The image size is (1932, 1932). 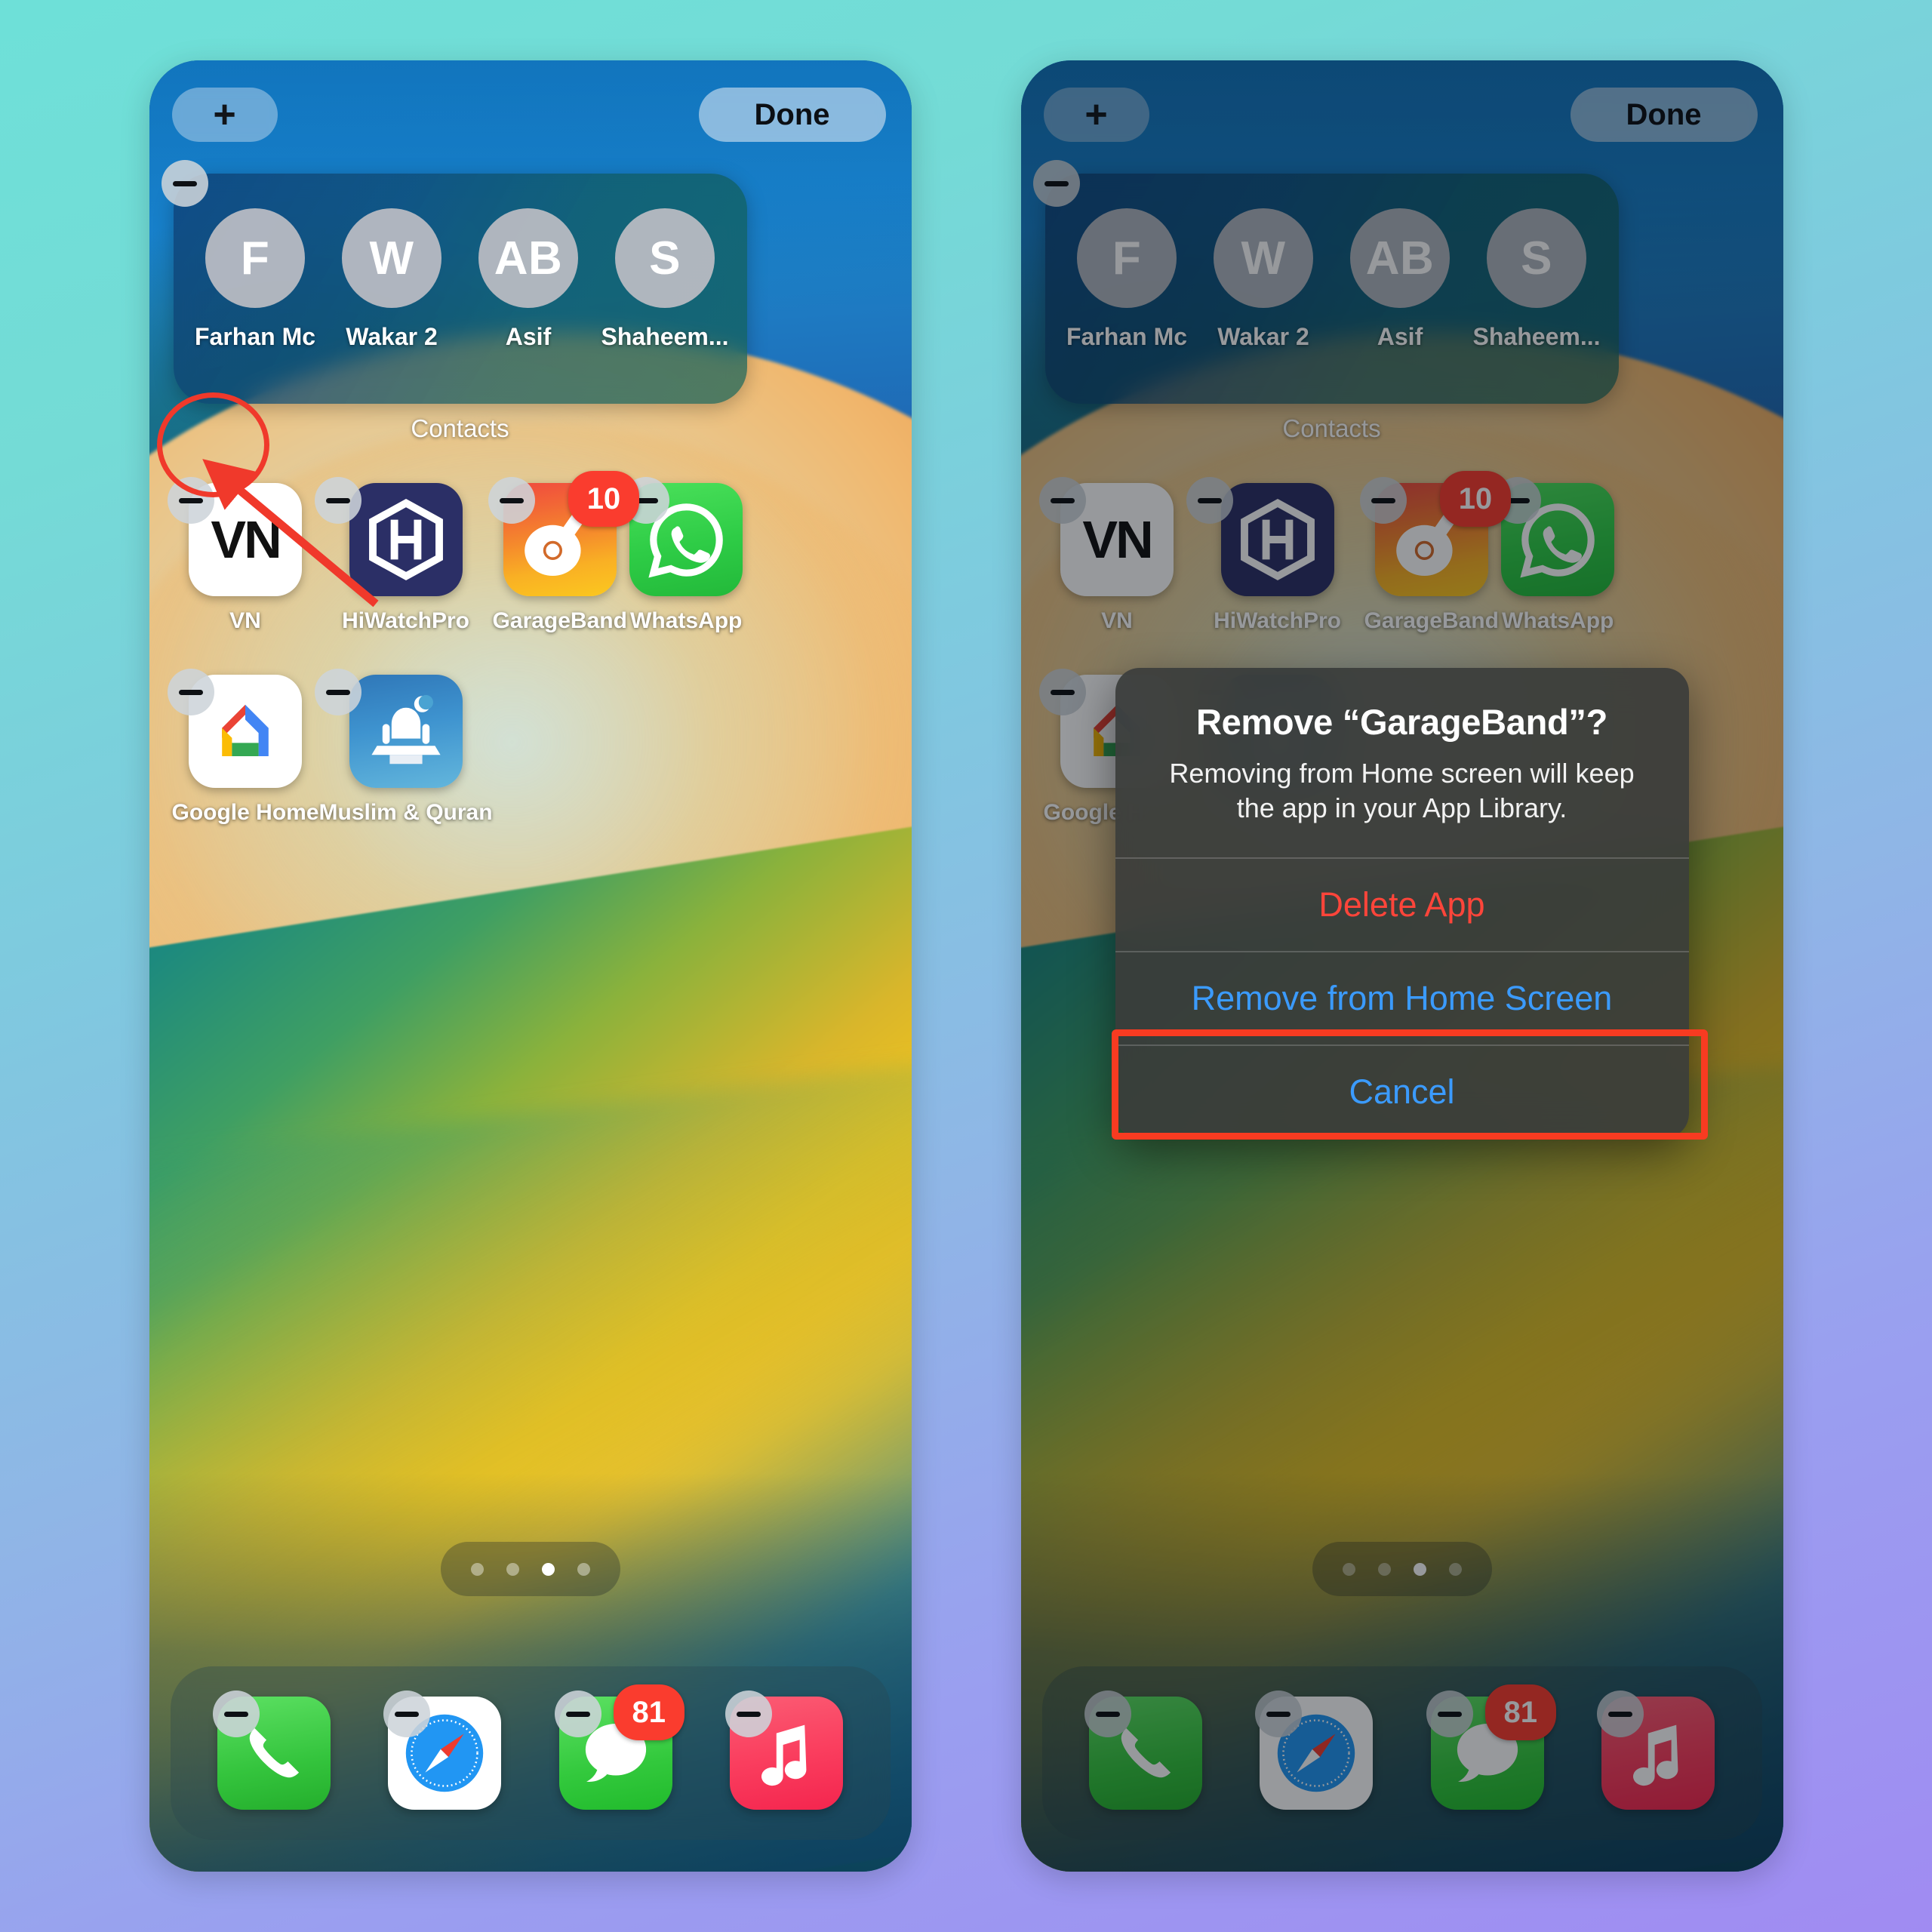 I want to click on widget-label: Contacts, so click(x=460, y=428).